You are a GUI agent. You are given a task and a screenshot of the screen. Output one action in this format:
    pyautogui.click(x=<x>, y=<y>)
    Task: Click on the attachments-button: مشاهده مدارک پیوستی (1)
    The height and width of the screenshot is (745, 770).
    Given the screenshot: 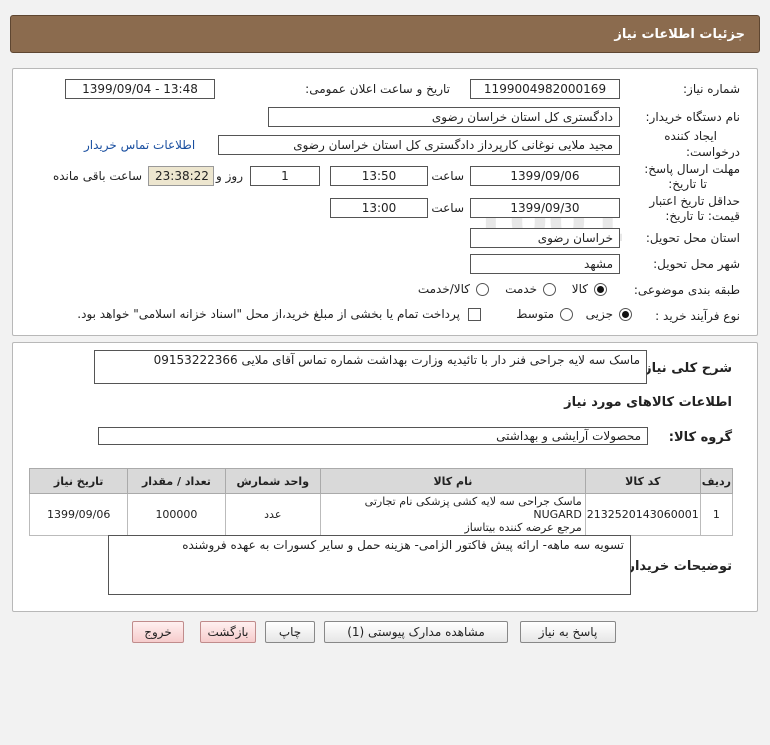 What is the action you would take?
    pyautogui.click(x=416, y=632)
    